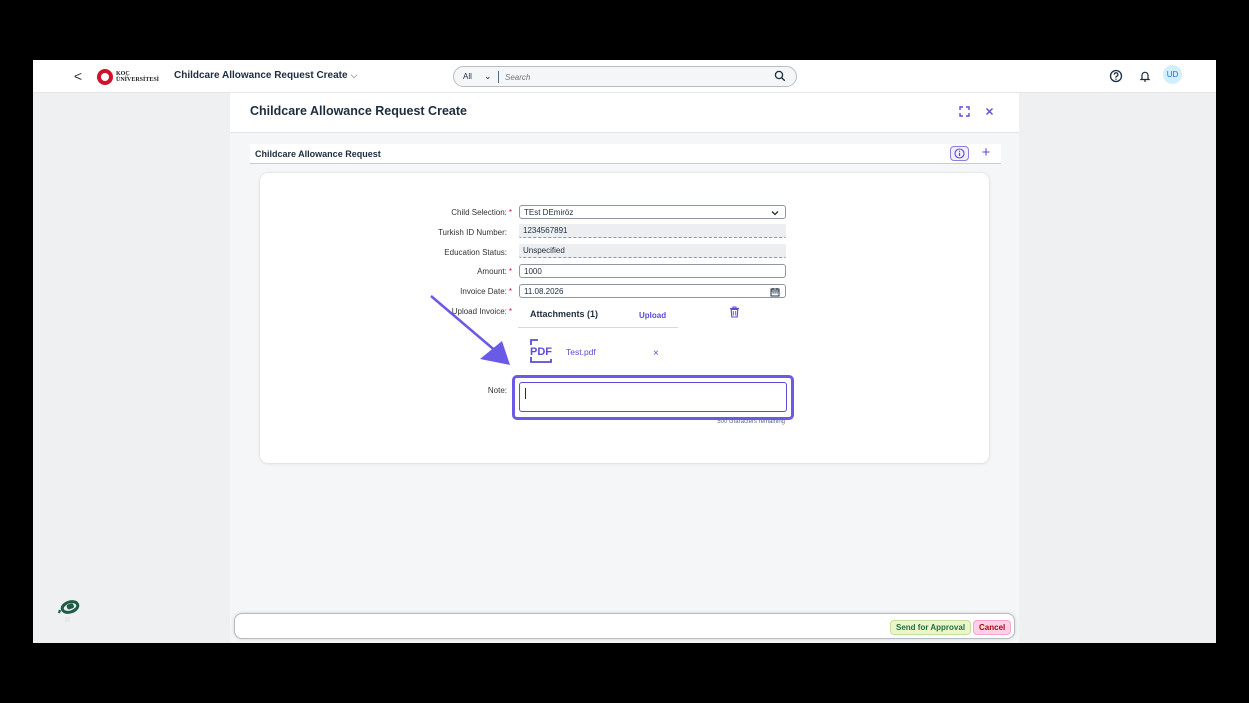  I want to click on logo-text: KOÇ ÜNİVERSİTESİ, so click(138, 77).